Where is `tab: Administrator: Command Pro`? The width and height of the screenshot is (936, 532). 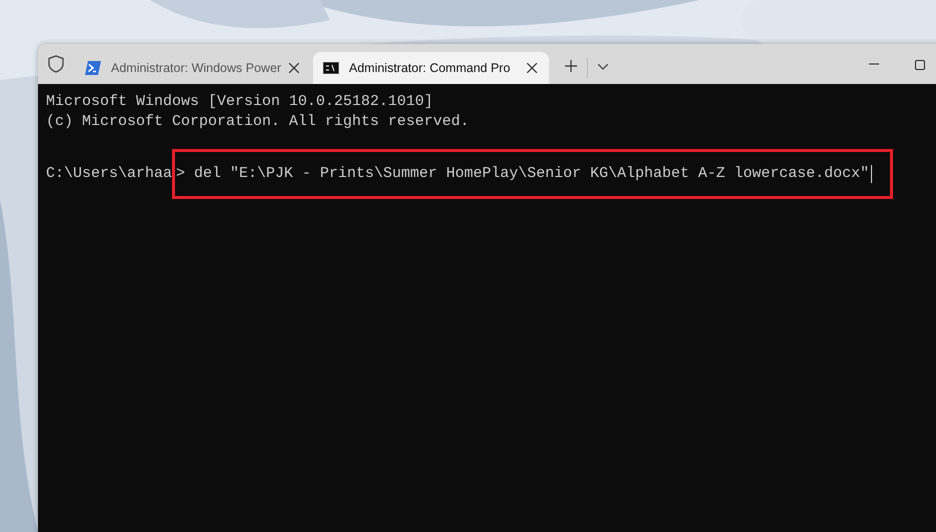
tab: Administrator: Command Pro is located at coordinates (431, 68).